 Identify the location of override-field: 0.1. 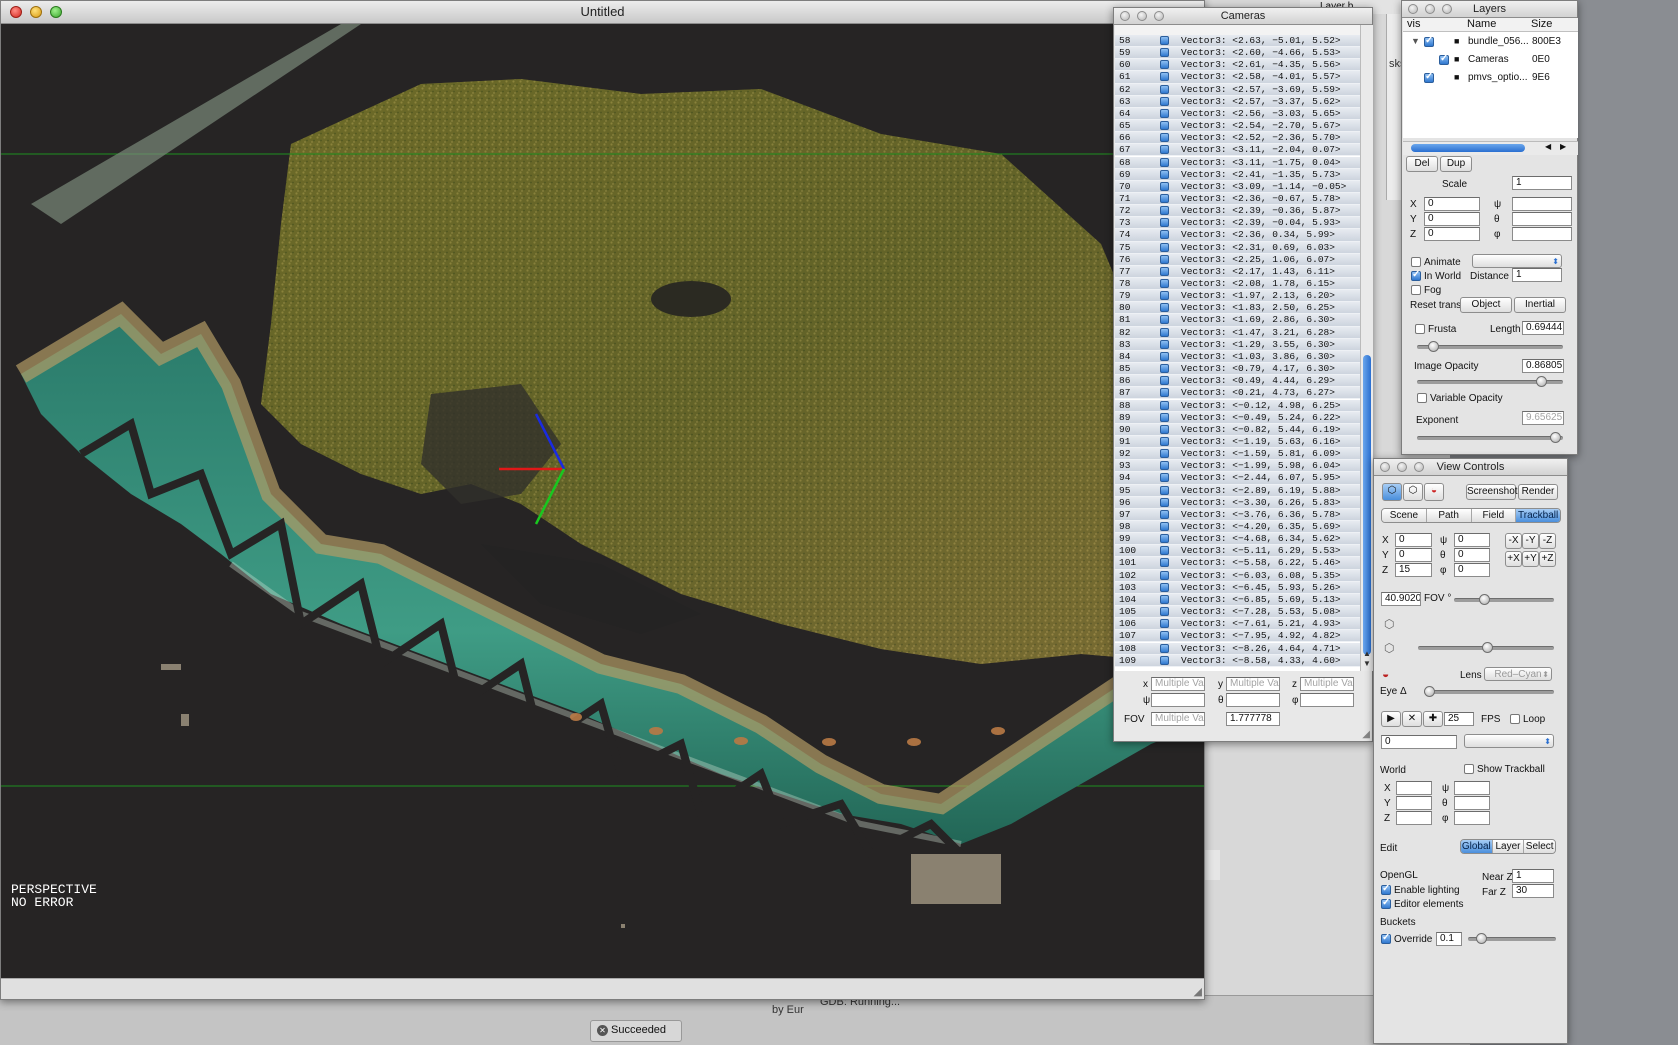
(1449, 939).